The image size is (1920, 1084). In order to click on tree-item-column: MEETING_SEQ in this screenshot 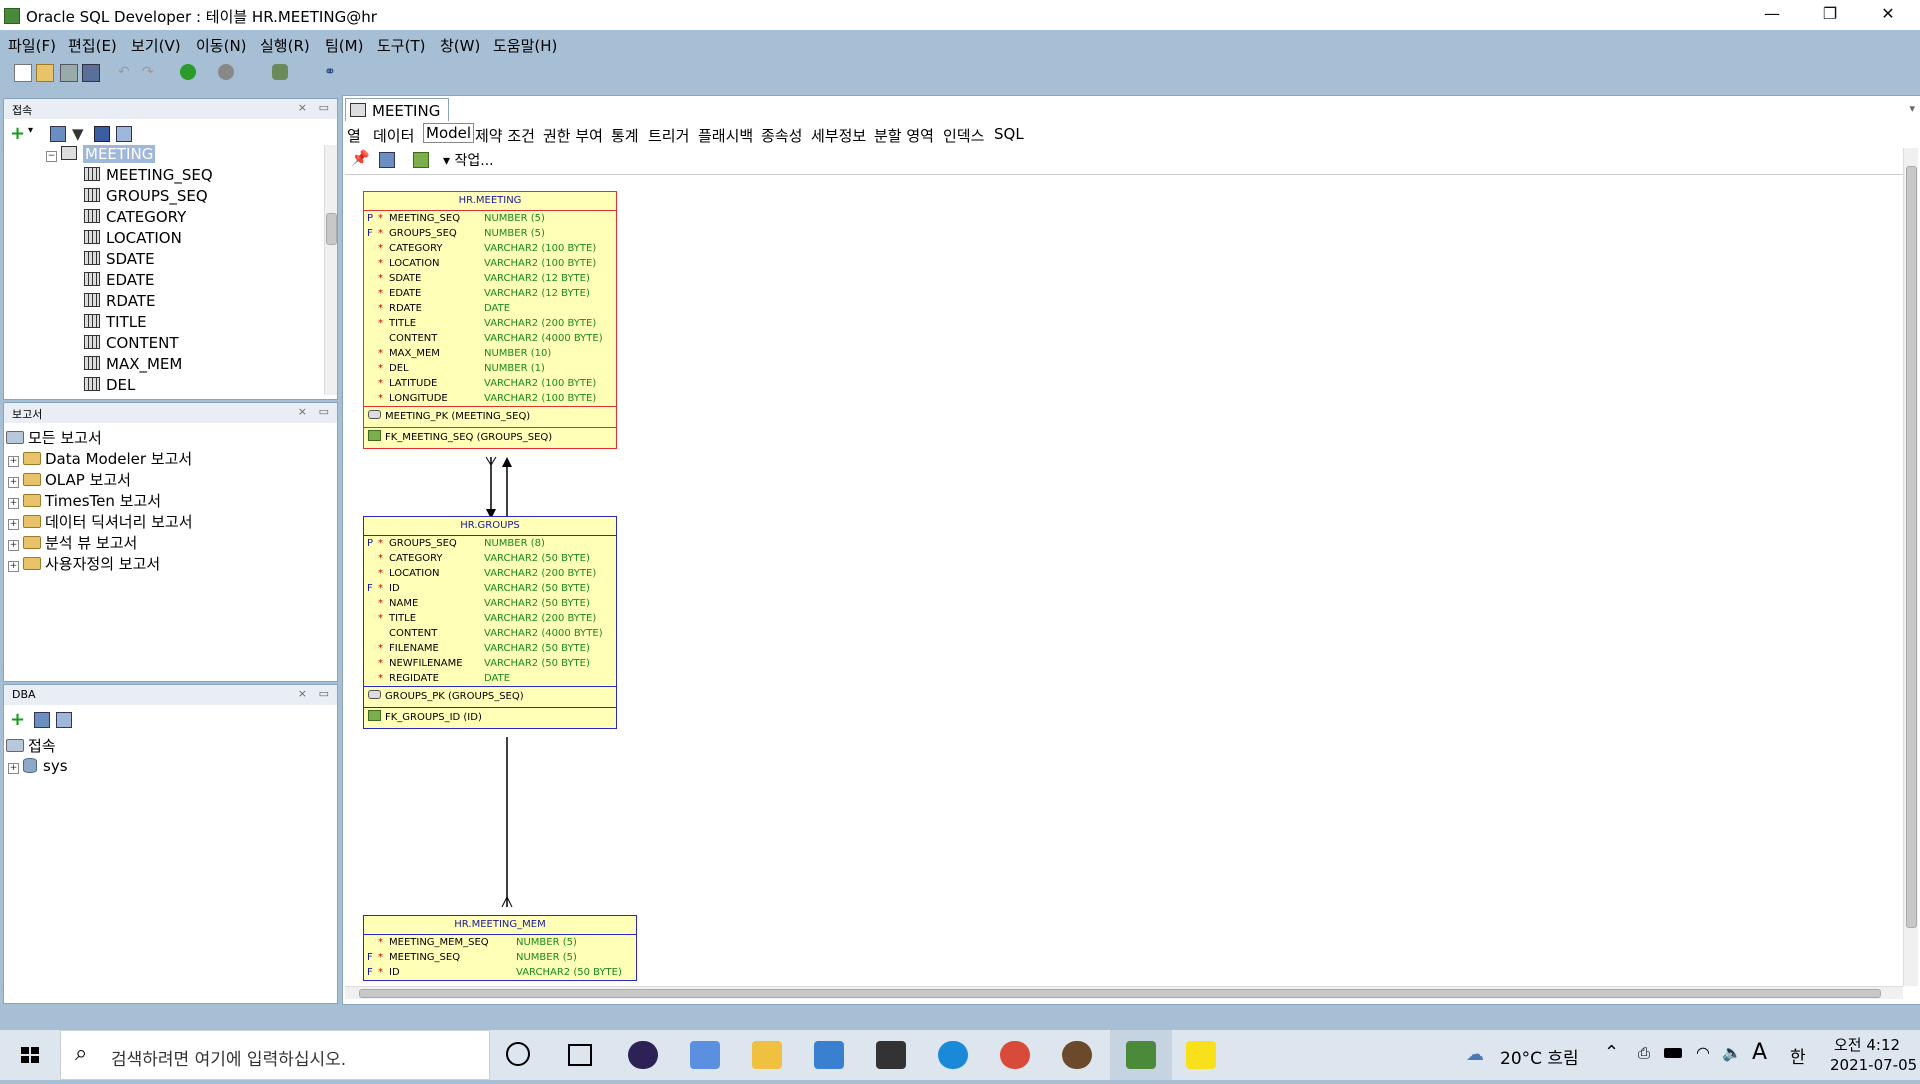, I will do `click(148, 175)`.